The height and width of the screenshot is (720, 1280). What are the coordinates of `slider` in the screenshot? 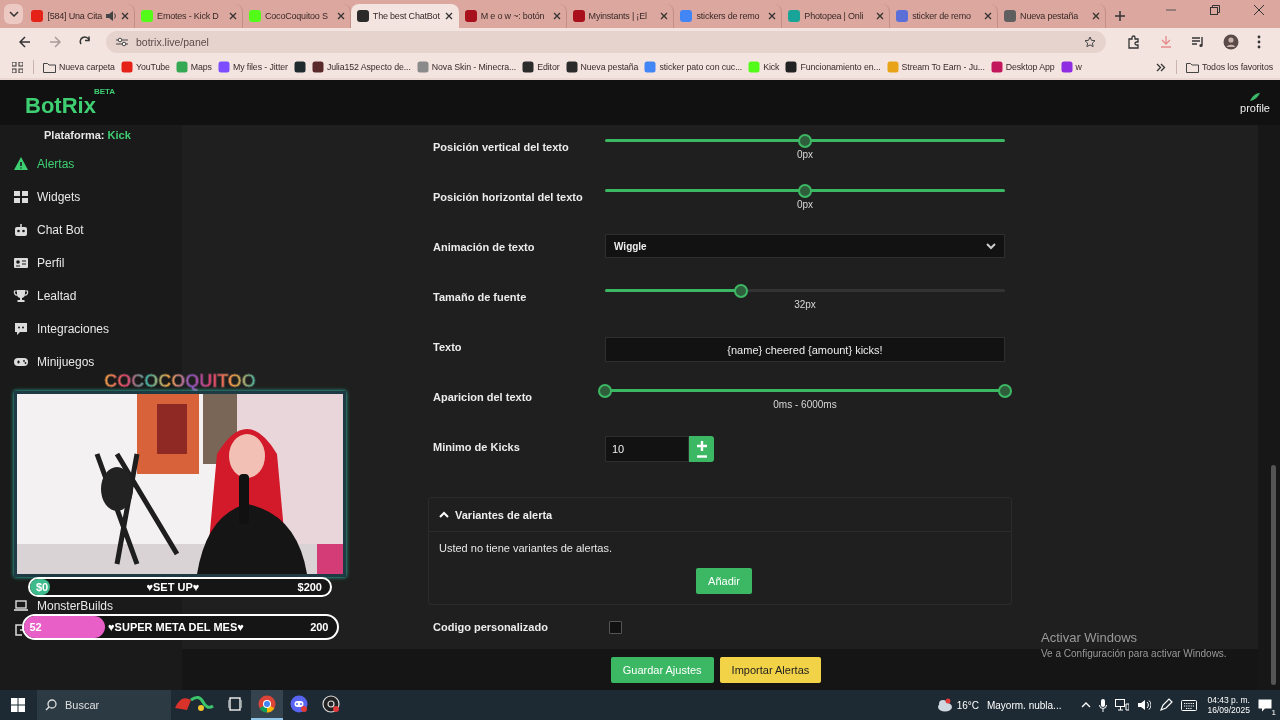 It's located at (805, 391).